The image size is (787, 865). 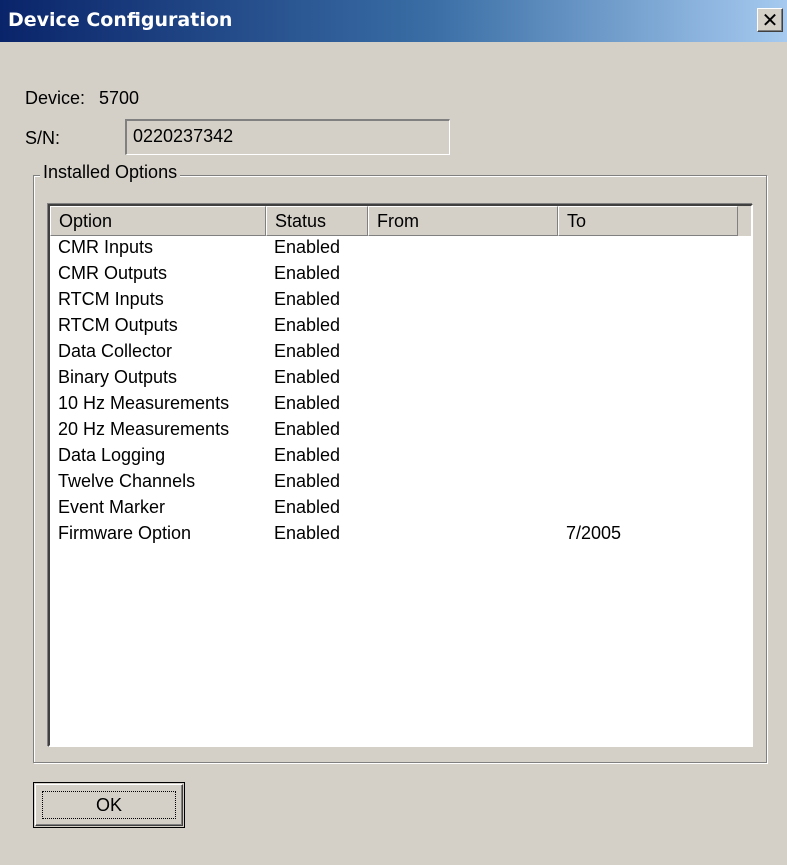 I want to click on list-item: Event Marker Enabled, so click(x=400, y=509).